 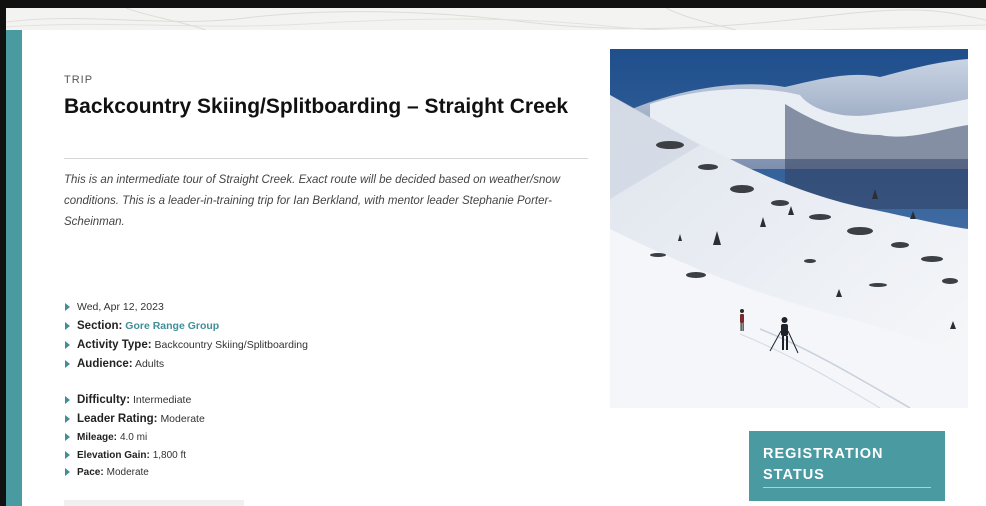 What do you see at coordinates (326, 158) in the screenshot?
I see `title-divider` at bounding box center [326, 158].